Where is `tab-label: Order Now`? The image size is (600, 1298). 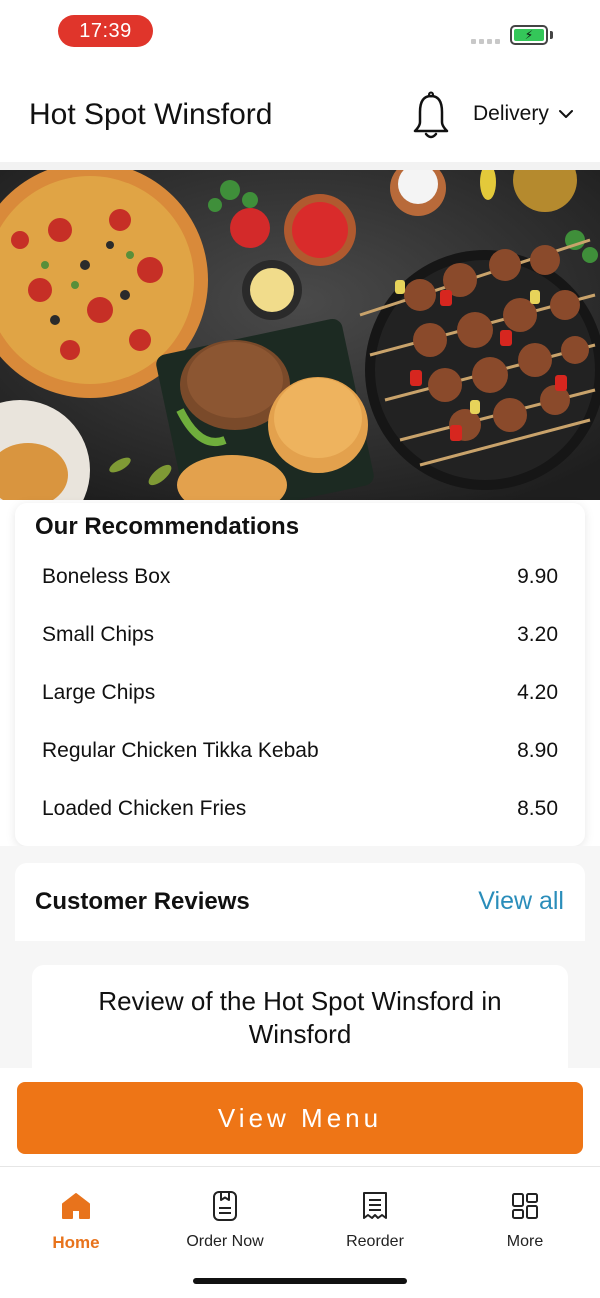
tab-label: Order Now is located at coordinates (225, 1241).